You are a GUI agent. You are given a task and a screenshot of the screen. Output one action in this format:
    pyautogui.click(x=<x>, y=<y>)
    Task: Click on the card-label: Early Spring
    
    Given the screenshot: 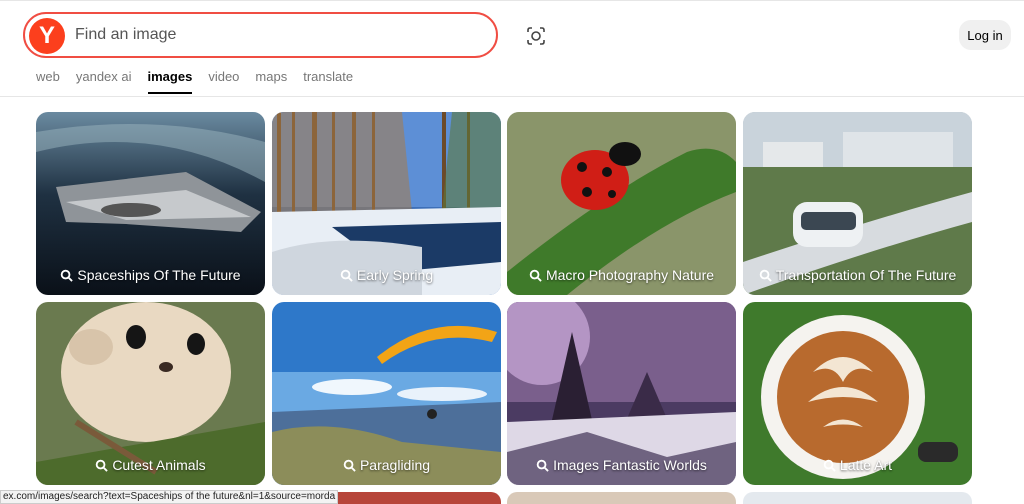 What is the action you would take?
    pyautogui.click(x=386, y=275)
    